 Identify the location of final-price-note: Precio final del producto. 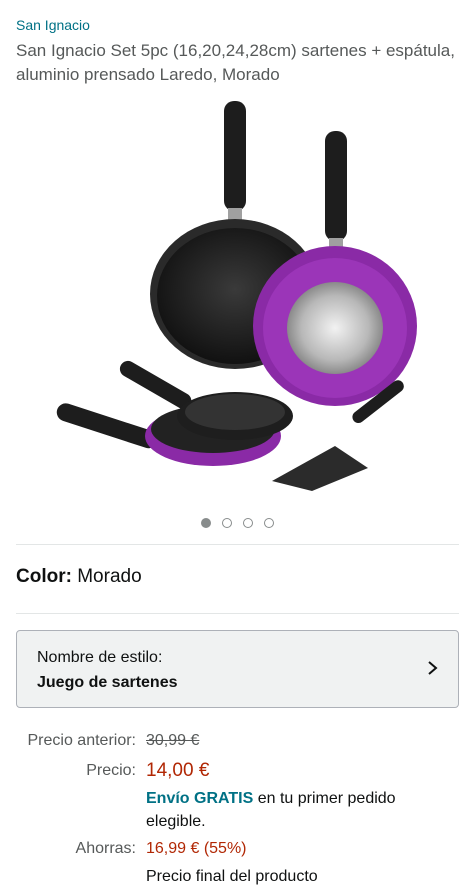
(232, 876).